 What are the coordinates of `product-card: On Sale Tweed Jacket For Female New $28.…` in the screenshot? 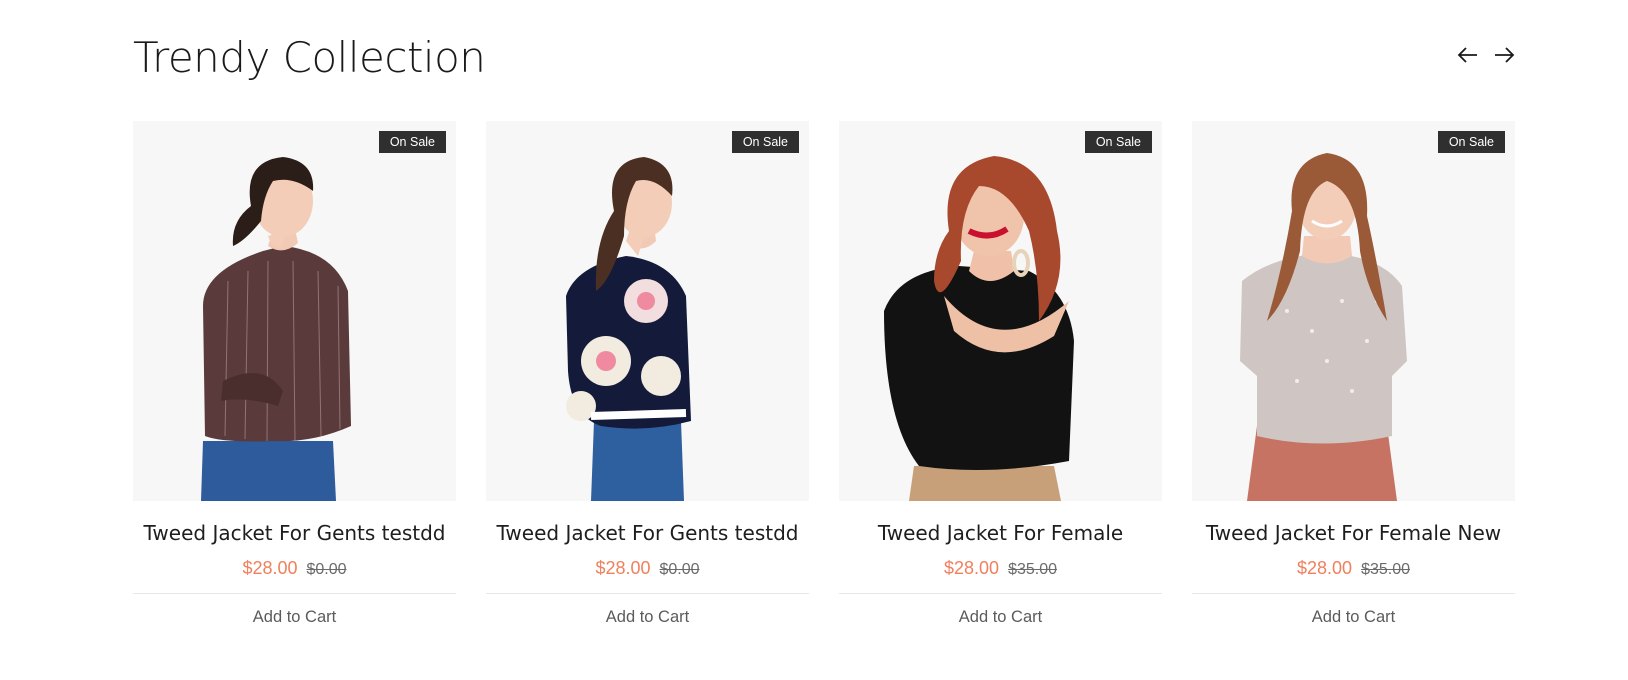 It's located at (1353, 374).